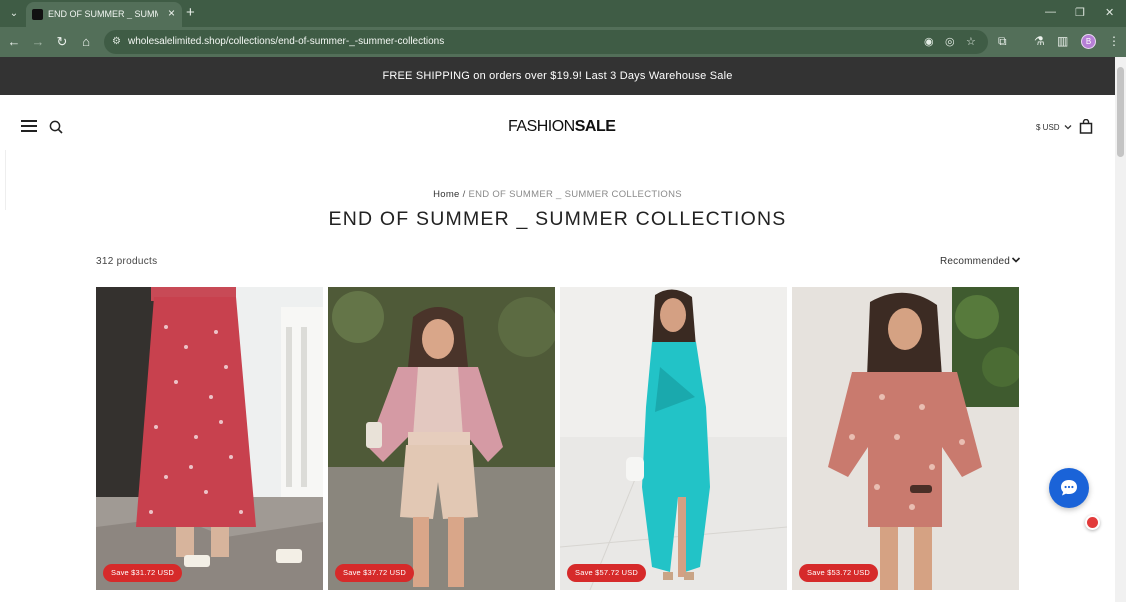 The height and width of the screenshot is (602, 1126). I want to click on product-image-boho-blouse-shorts, so click(441, 438).